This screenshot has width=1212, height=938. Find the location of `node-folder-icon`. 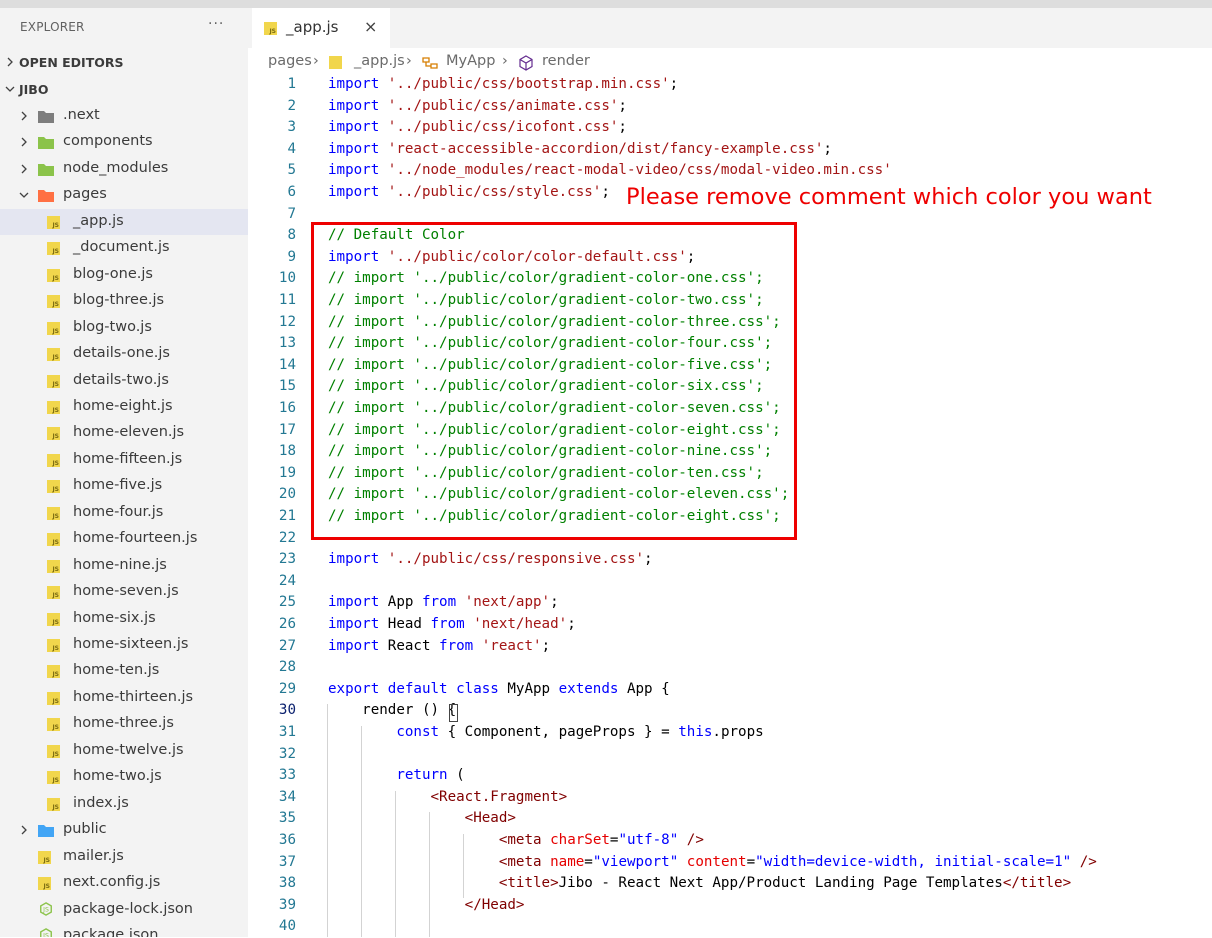

node-folder-icon is located at coordinates (46, 169).